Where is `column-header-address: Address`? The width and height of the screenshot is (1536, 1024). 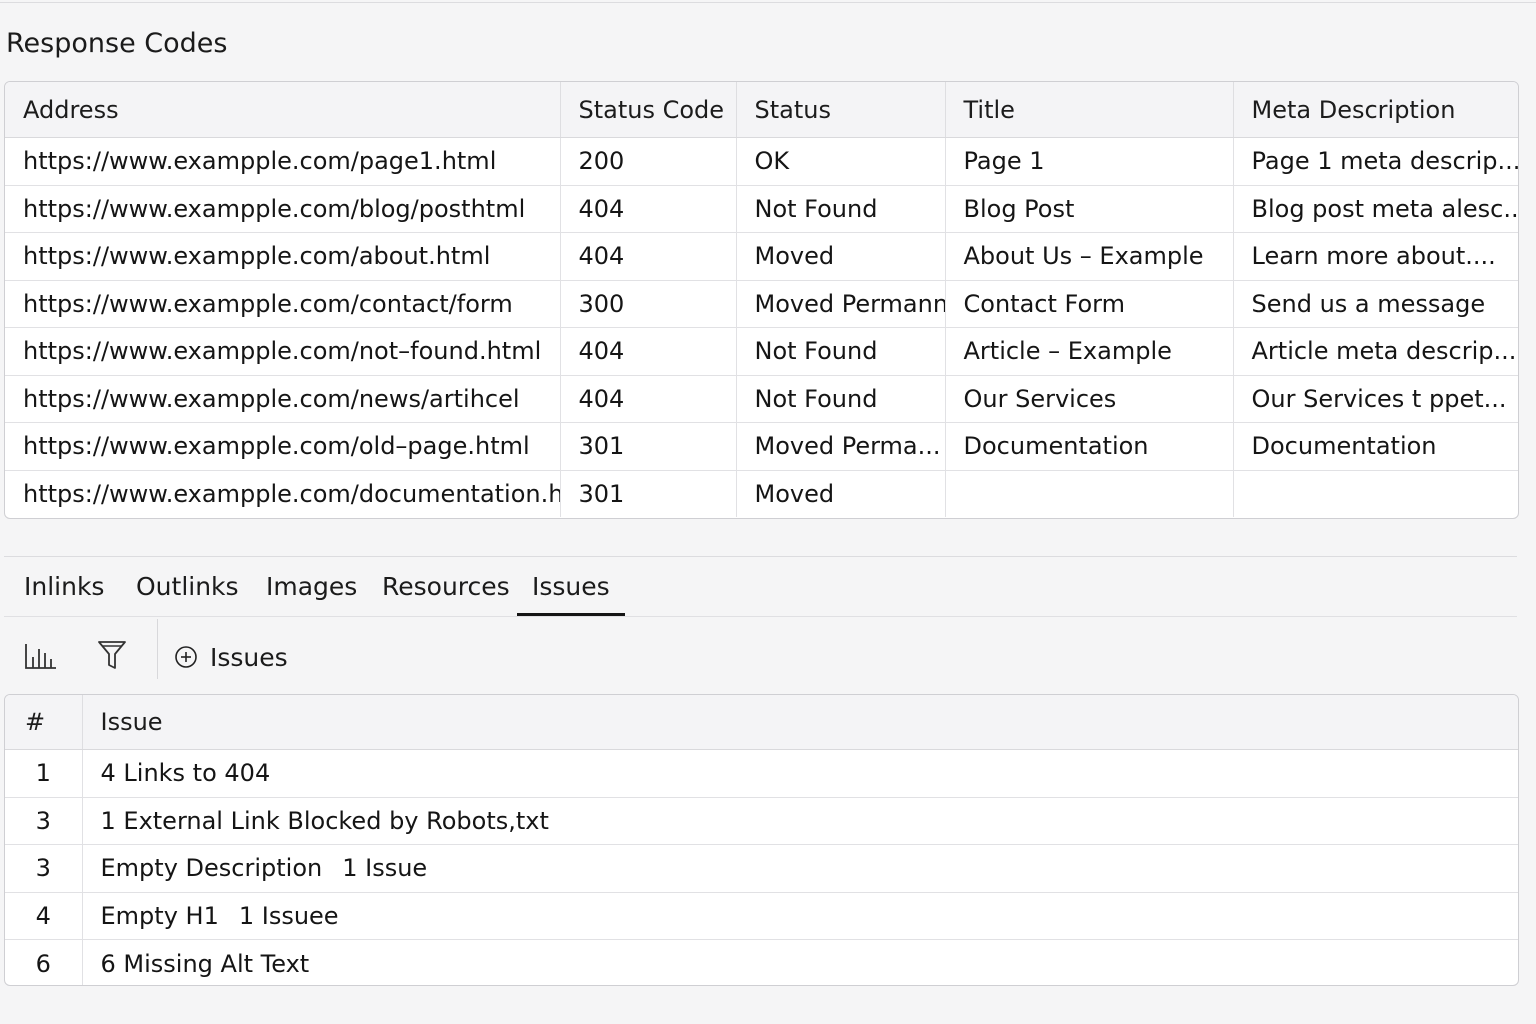 column-header-address: Address is located at coordinates (283, 110).